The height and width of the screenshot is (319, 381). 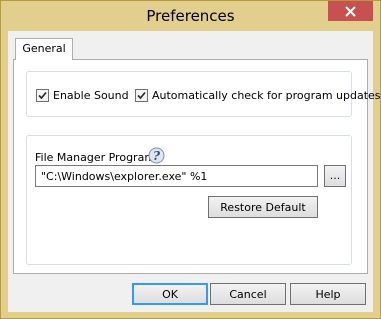 What do you see at coordinates (91, 95) in the screenshot?
I see `enable-sound-label: Enable Sound` at bounding box center [91, 95].